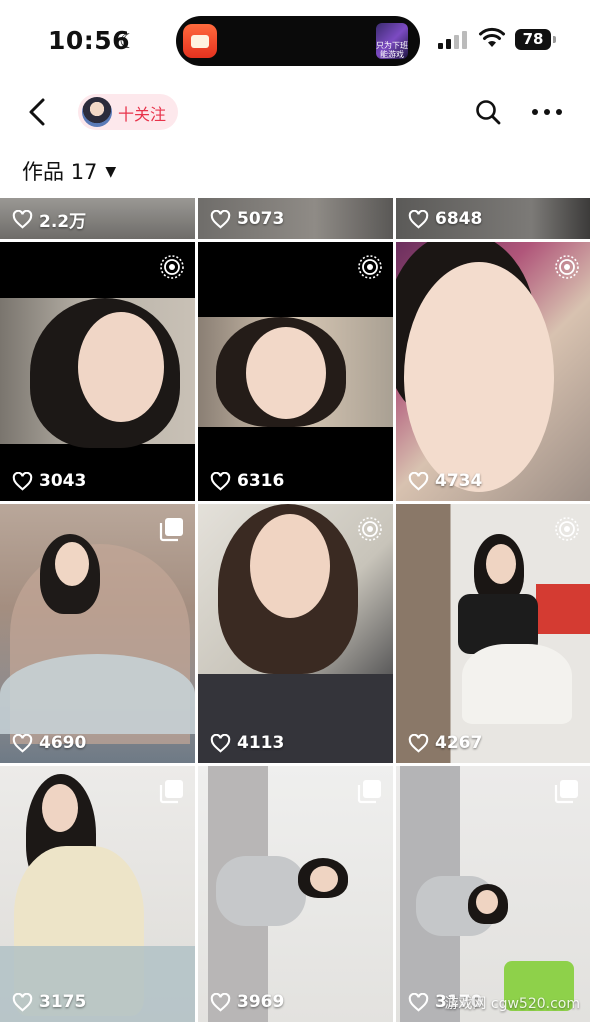 The width and height of the screenshot is (590, 1022). I want to click on wifi-icon, so click(492, 37).